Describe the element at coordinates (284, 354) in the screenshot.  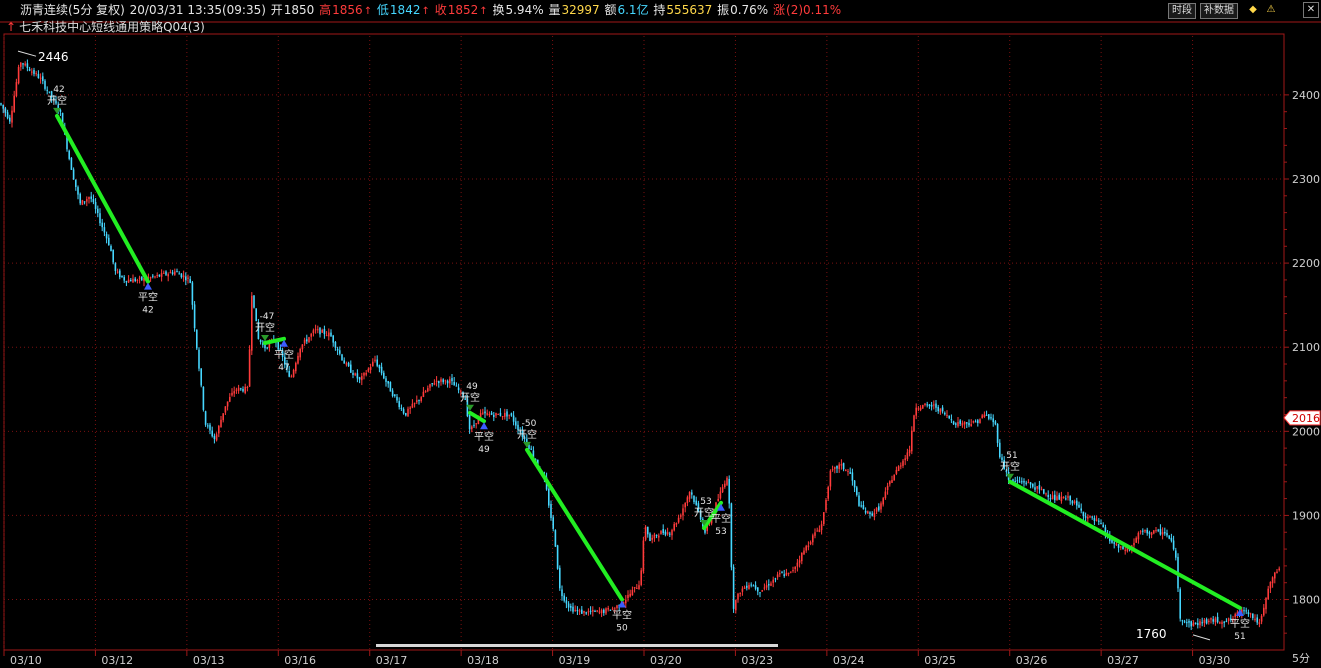
I see `close-label: 平空` at that location.